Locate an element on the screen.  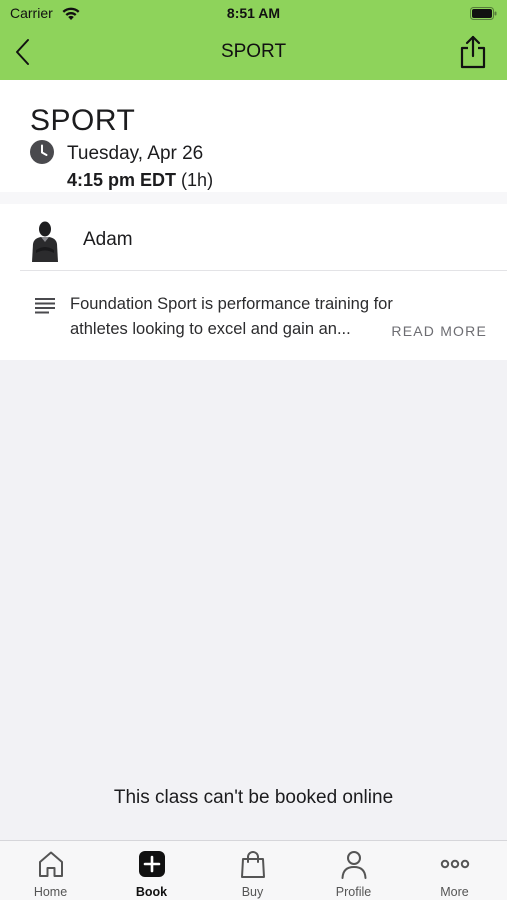
instructor-avatar is located at coordinates (45, 240).